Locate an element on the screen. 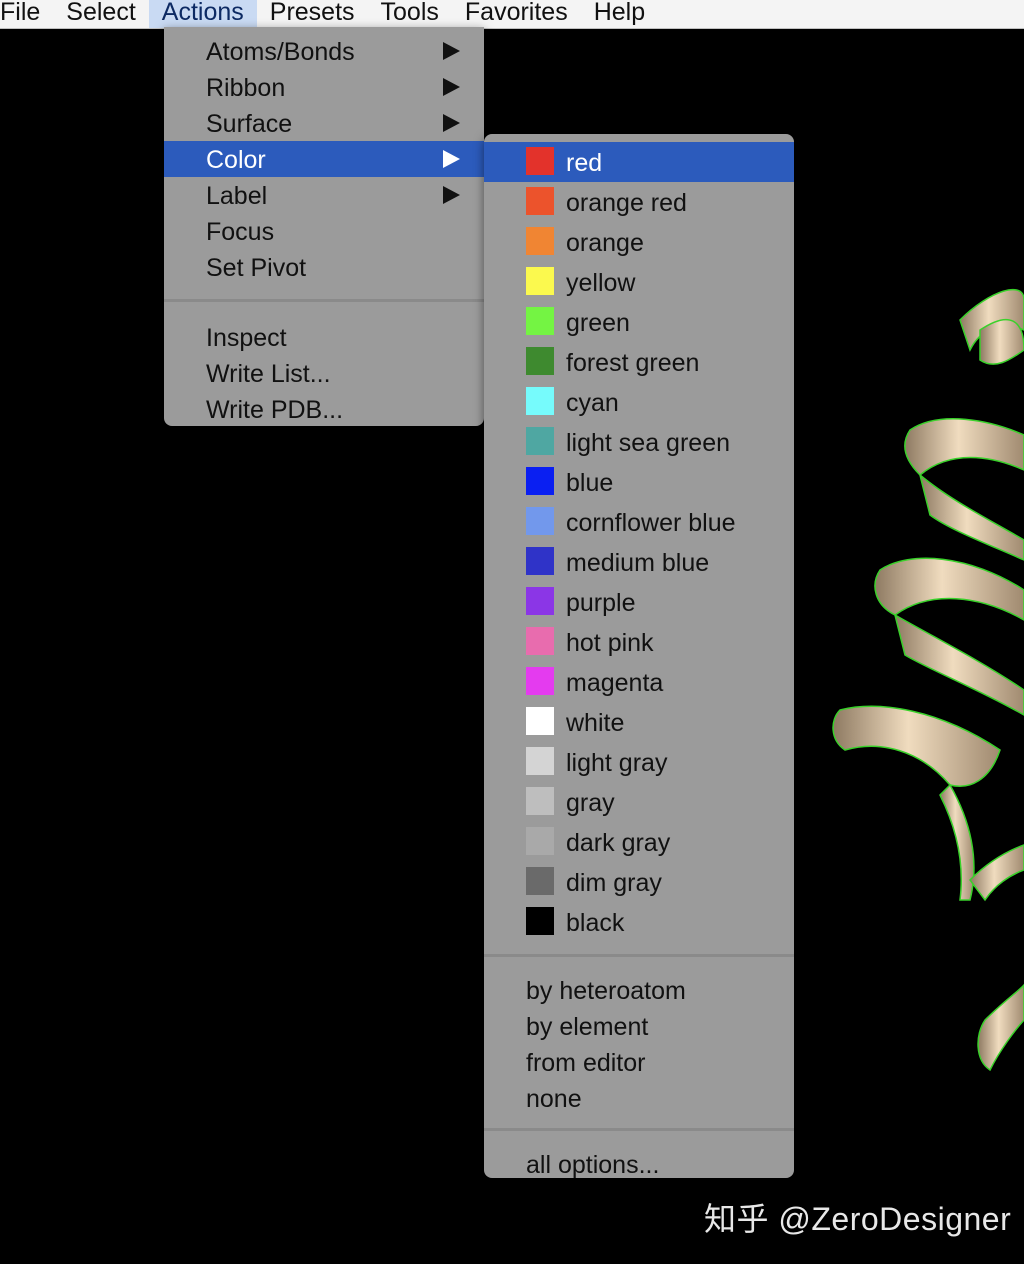 The height and width of the screenshot is (1264, 1024). color-item-label: cornflower blue is located at coordinates (651, 523).